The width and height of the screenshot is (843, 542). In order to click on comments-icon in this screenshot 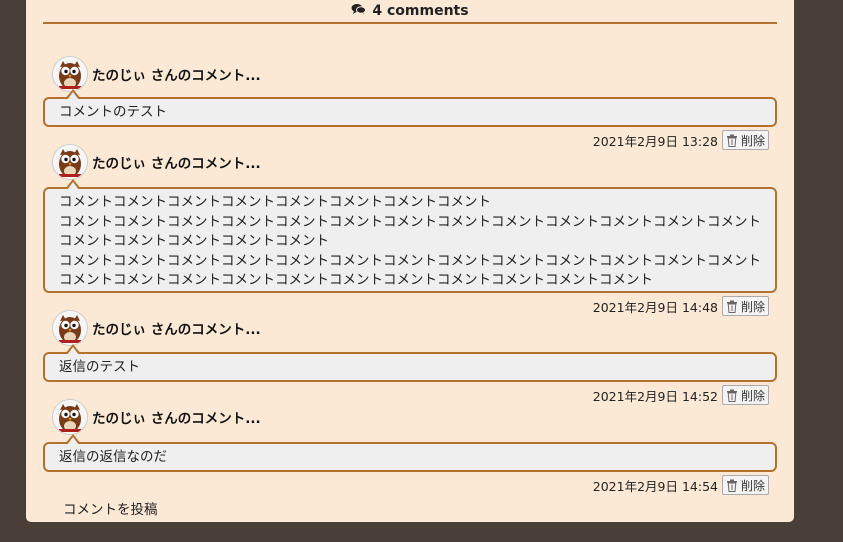, I will do `click(359, 11)`.